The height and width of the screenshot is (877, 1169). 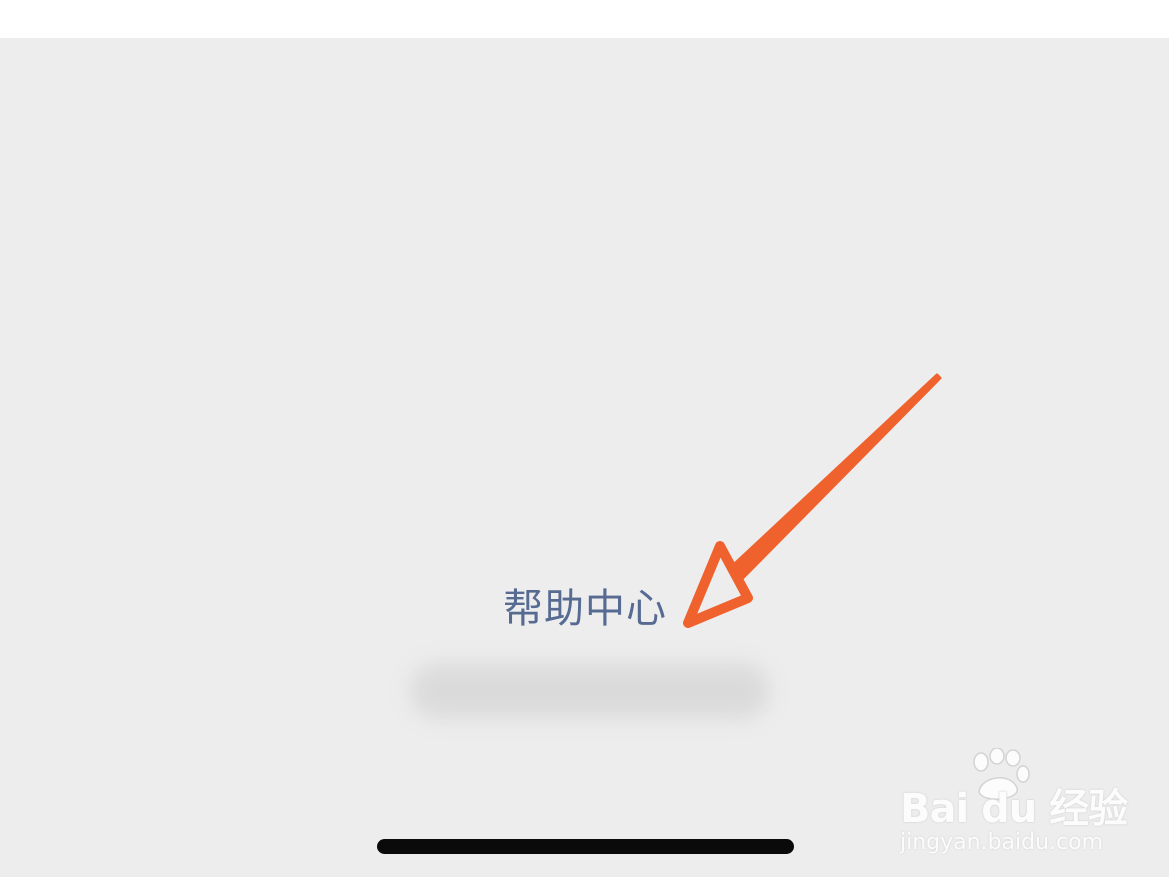 What do you see at coordinates (585, 846) in the screenshot?
I see `home-indicator` at bounding box center [585, 846].